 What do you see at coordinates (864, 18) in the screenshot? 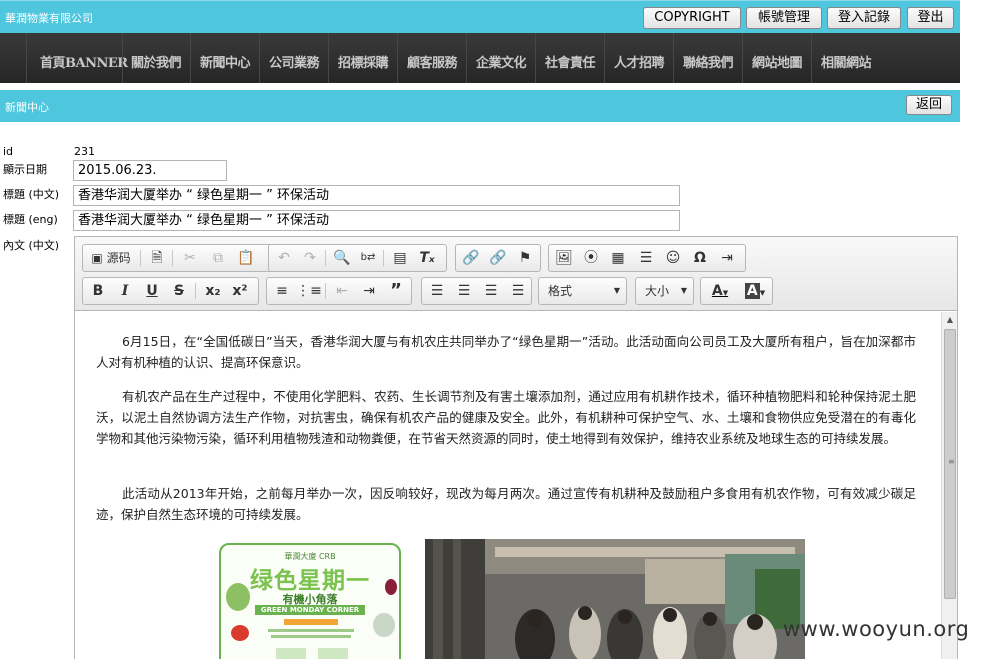
I see `login-log-button: 登入記錄` at bounding box center [864, 18].